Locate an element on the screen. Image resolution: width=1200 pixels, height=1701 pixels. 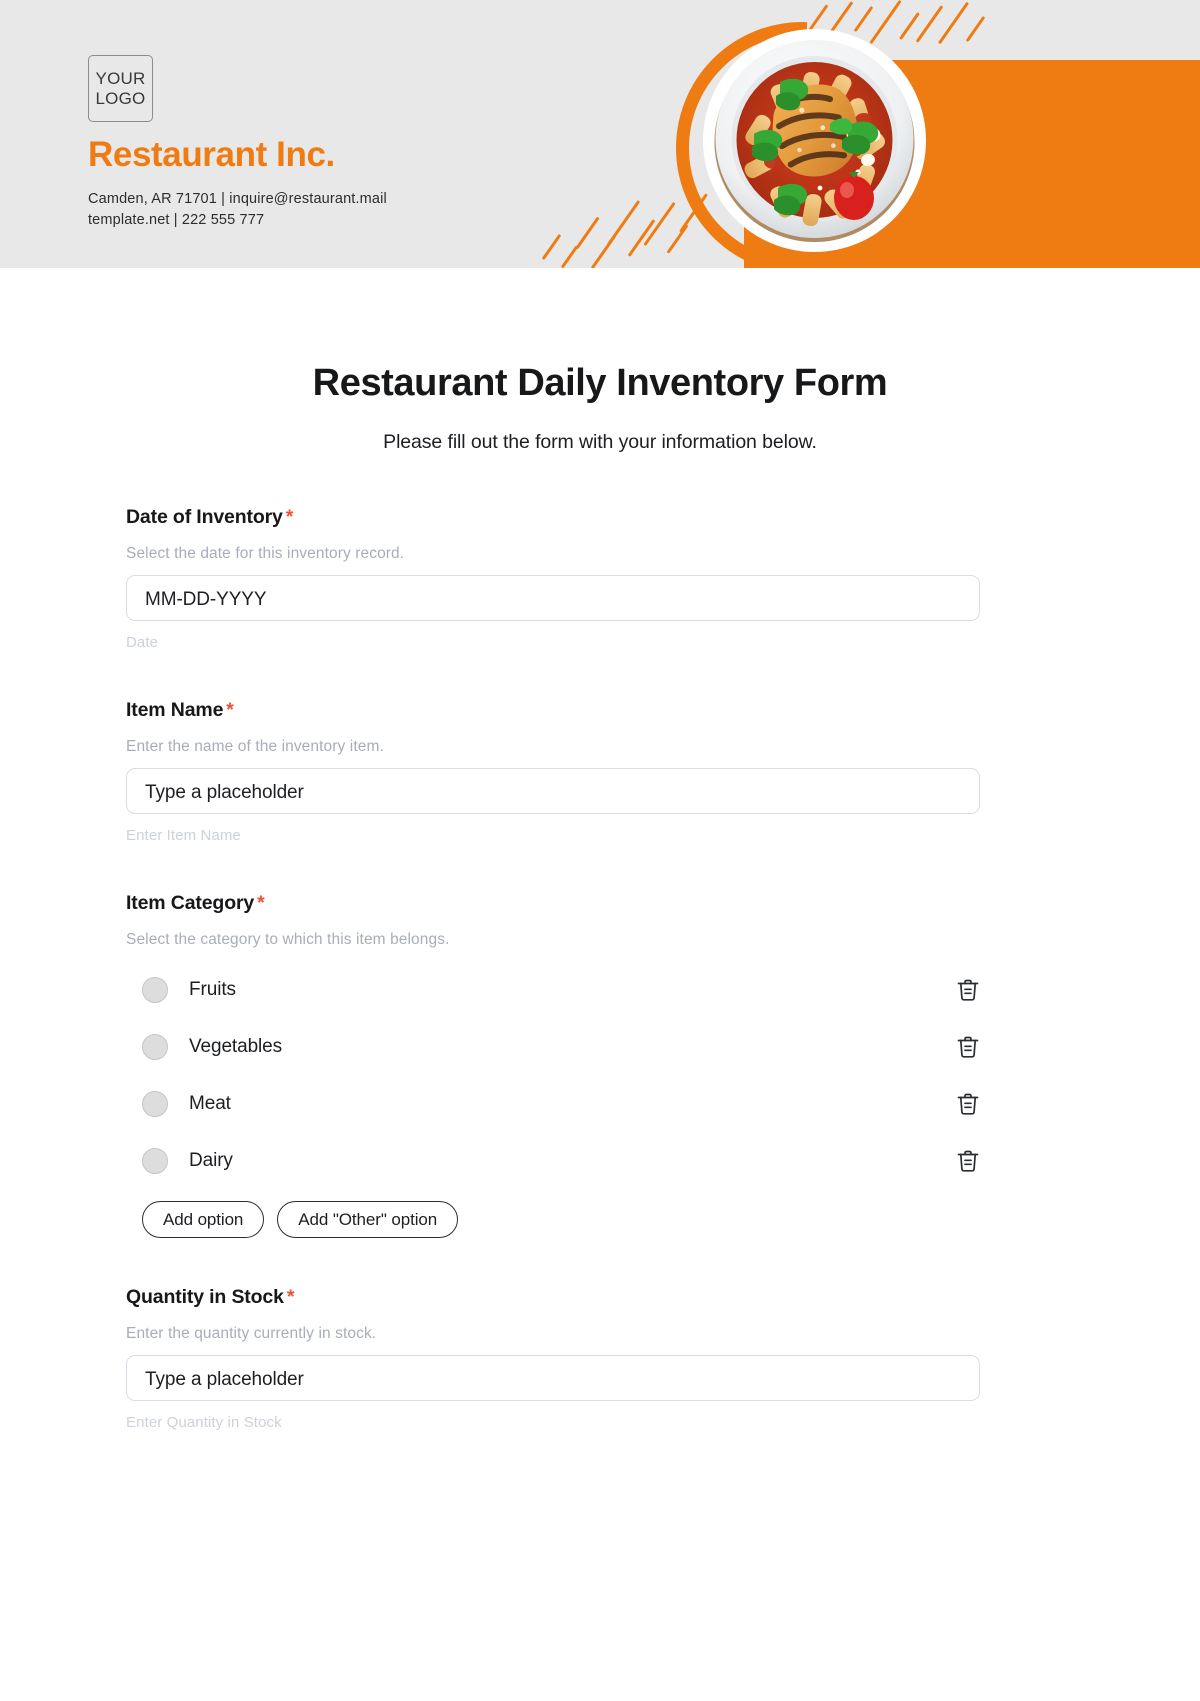
option-label: Meat is located at coordinates (210, 1103).